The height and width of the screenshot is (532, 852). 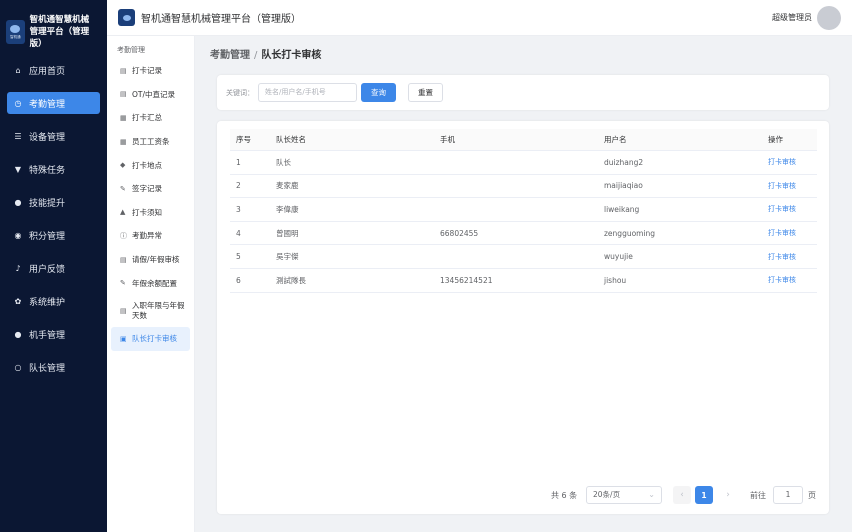 I want to click on header-phone: 手机, so click(x=447, y=139).